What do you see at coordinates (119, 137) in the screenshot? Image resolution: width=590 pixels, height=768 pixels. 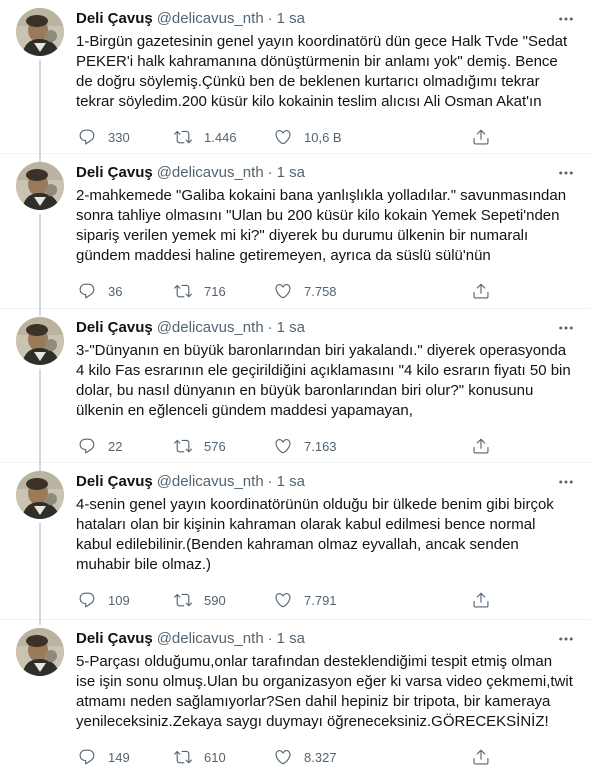 I see `reply-count: 330` at bounding box center [119, 137].